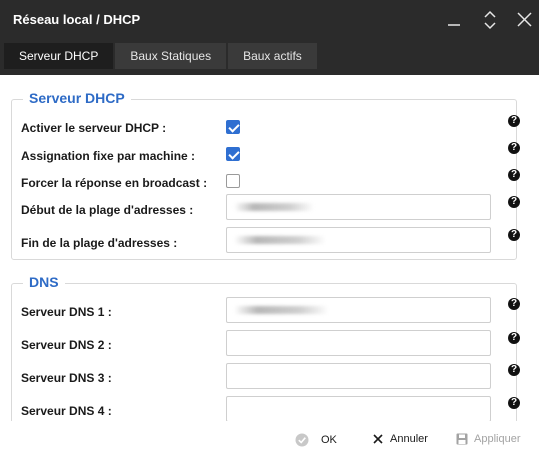 The image size is (539, 459). What do you see at coordinates (358, 376) in the screenshot?
I see `dns3-input` at bounding box center [358, 376].